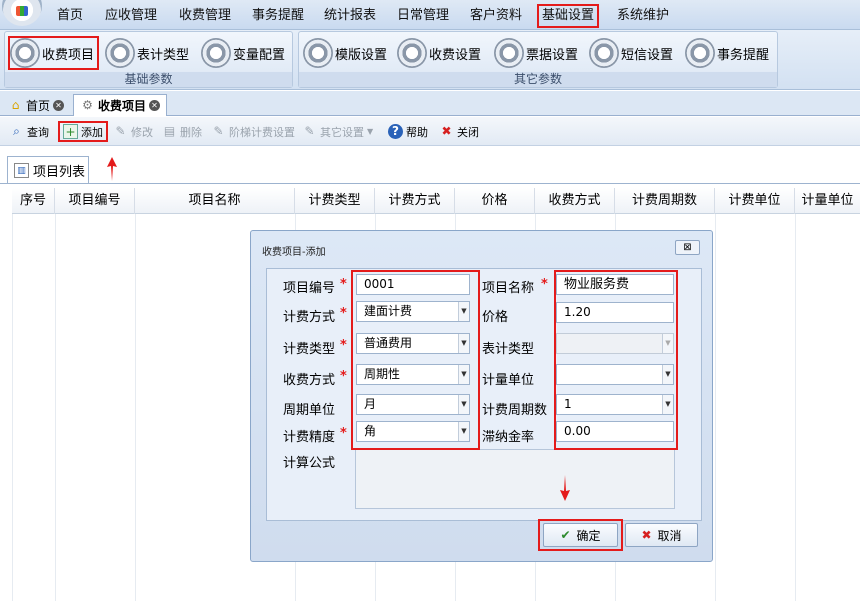  Describe the element at coordinates (294, 252) in the screenshot. I see `dialog-title: 收费项目-添加` at that location.